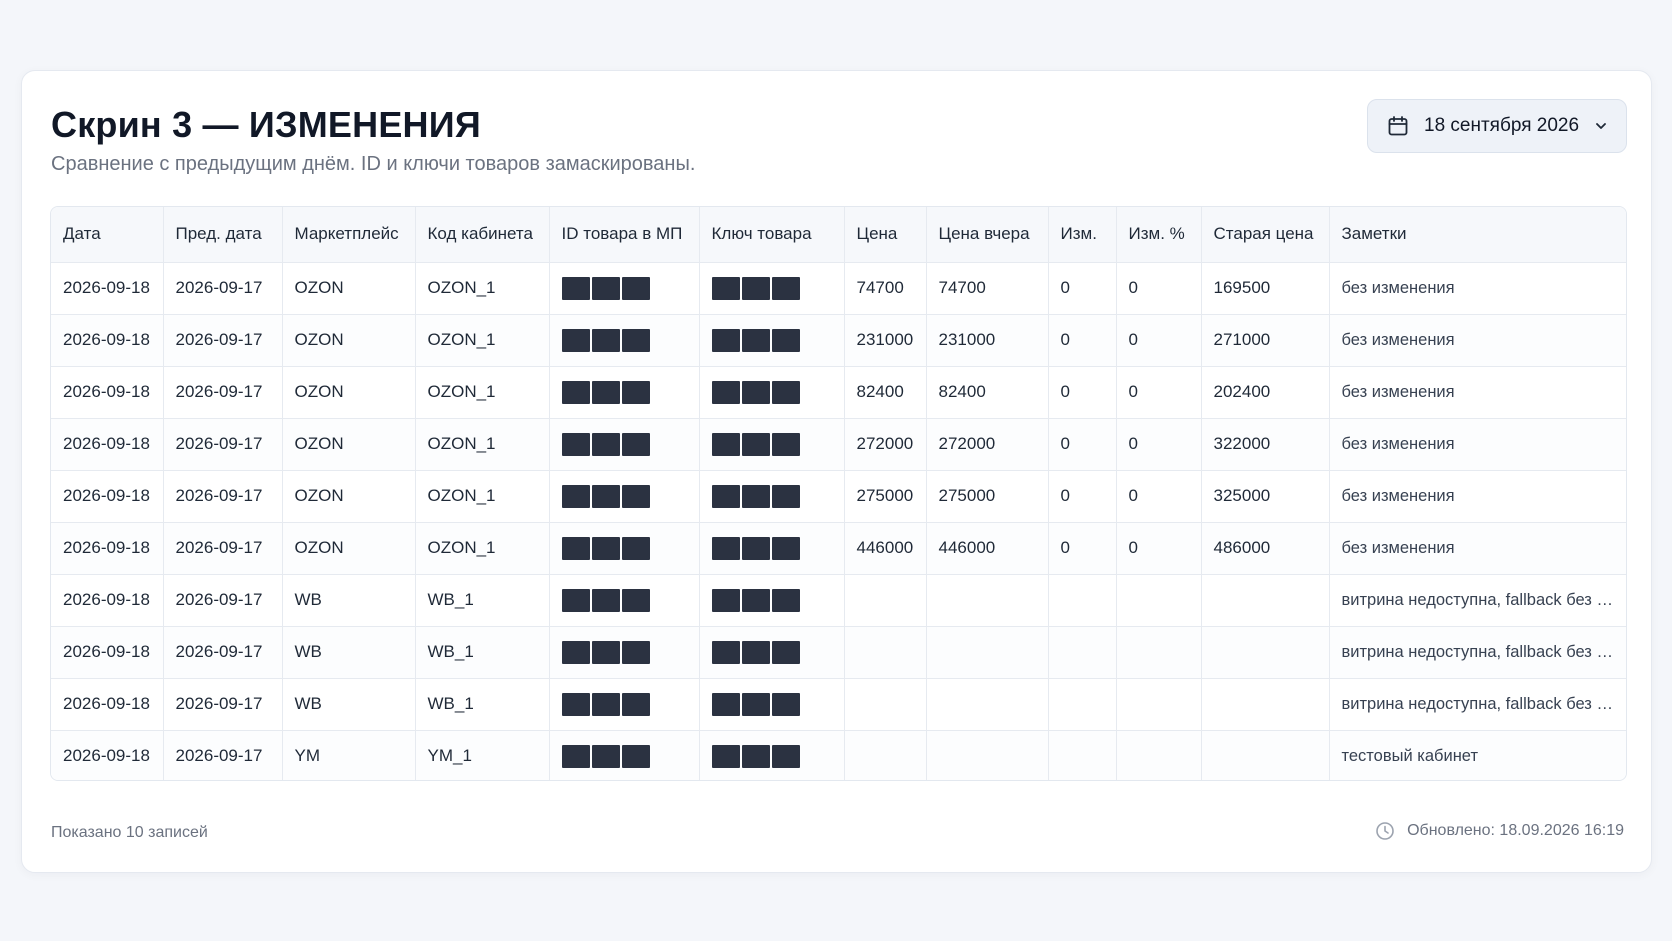 This screenshot has width=1672, height=941. What do you see at coordinates (987, 288) in the screenshot?
I see `price-yesterday-cell: 74700` at bounding box center [987, 288].